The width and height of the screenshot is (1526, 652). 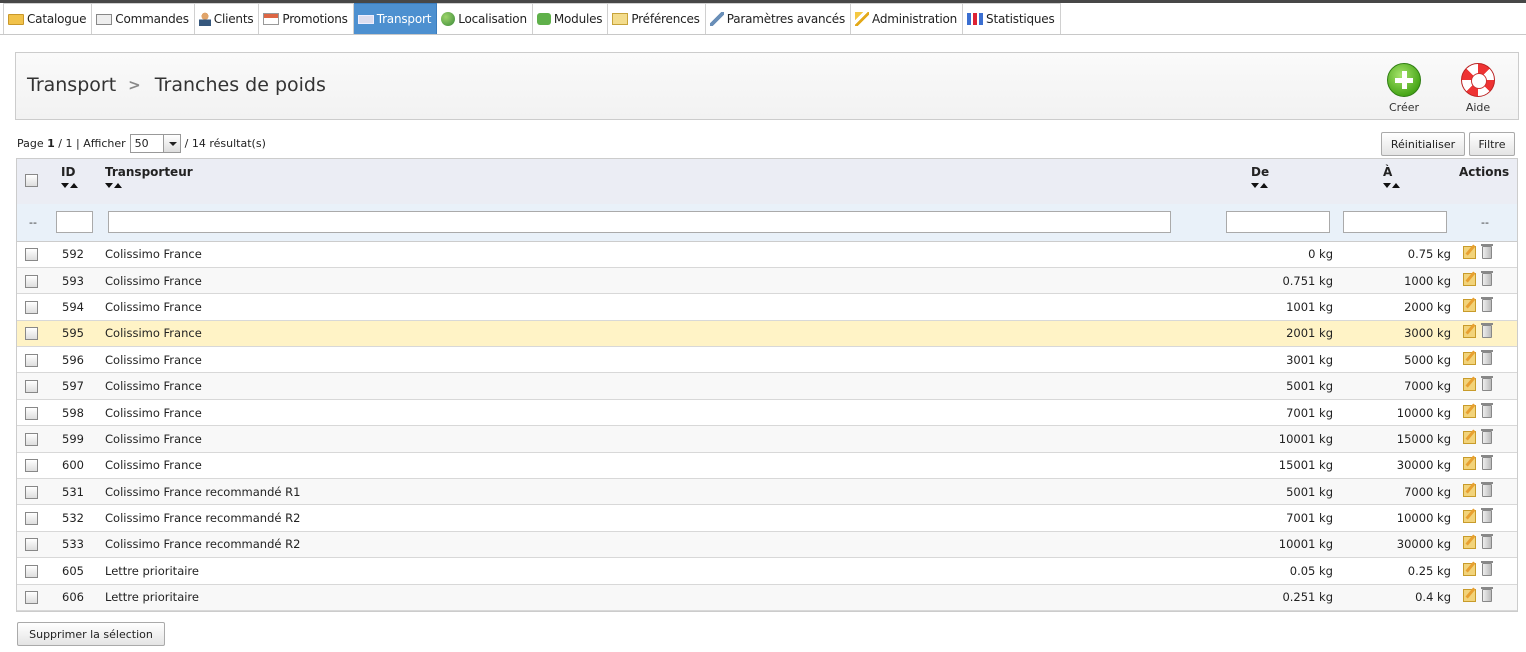 I want to click on tab-clients: Clients, so click(x=227, y=18).